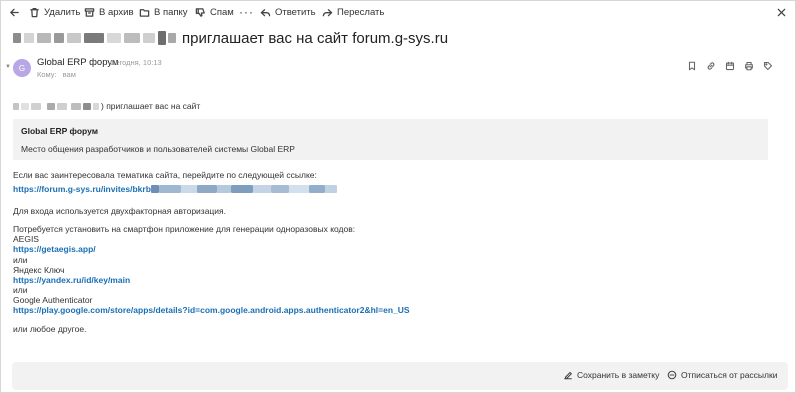 The image size is (796, 393). What do you see at coordinates (568, 375) in the screenshot?
I see `note-icon` at bounding box center [568, 375].